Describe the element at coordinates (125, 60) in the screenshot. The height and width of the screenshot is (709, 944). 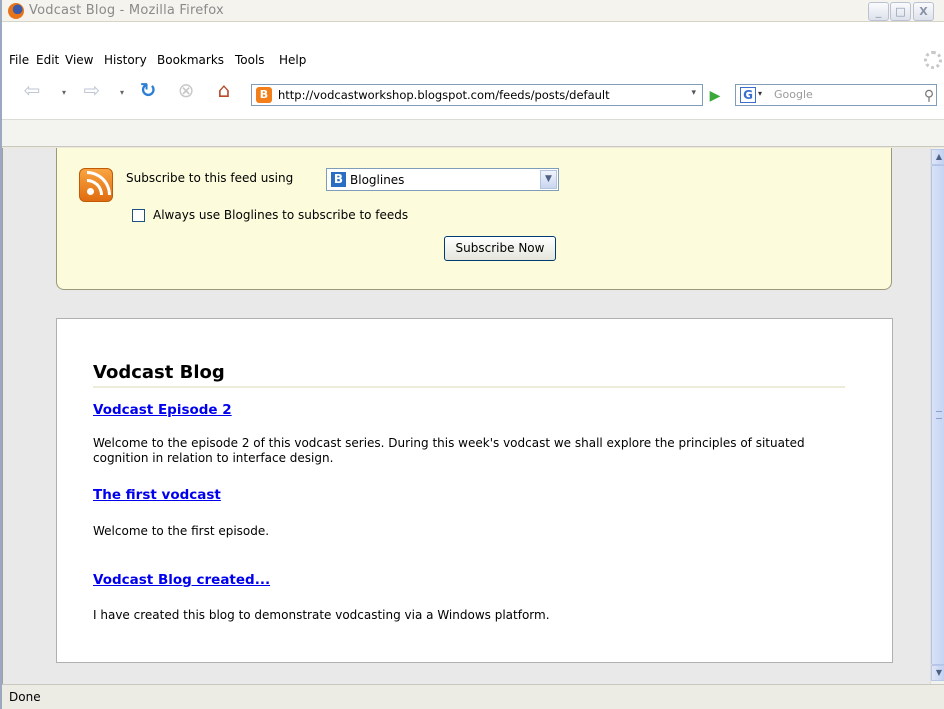
I see `menu-history: History` at that location.